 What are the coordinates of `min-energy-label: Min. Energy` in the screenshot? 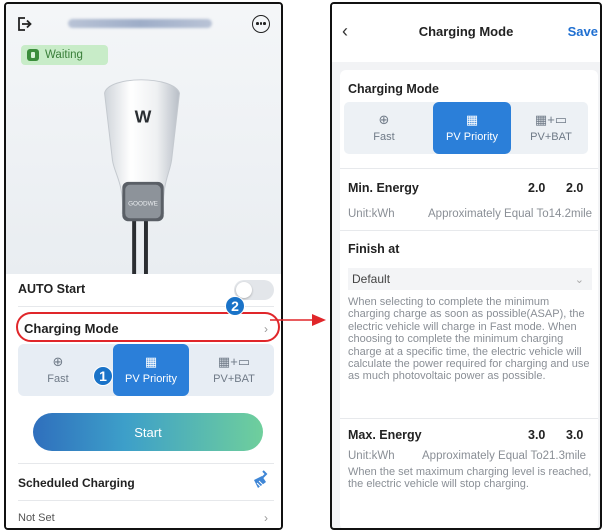 It's located at (383, 188).